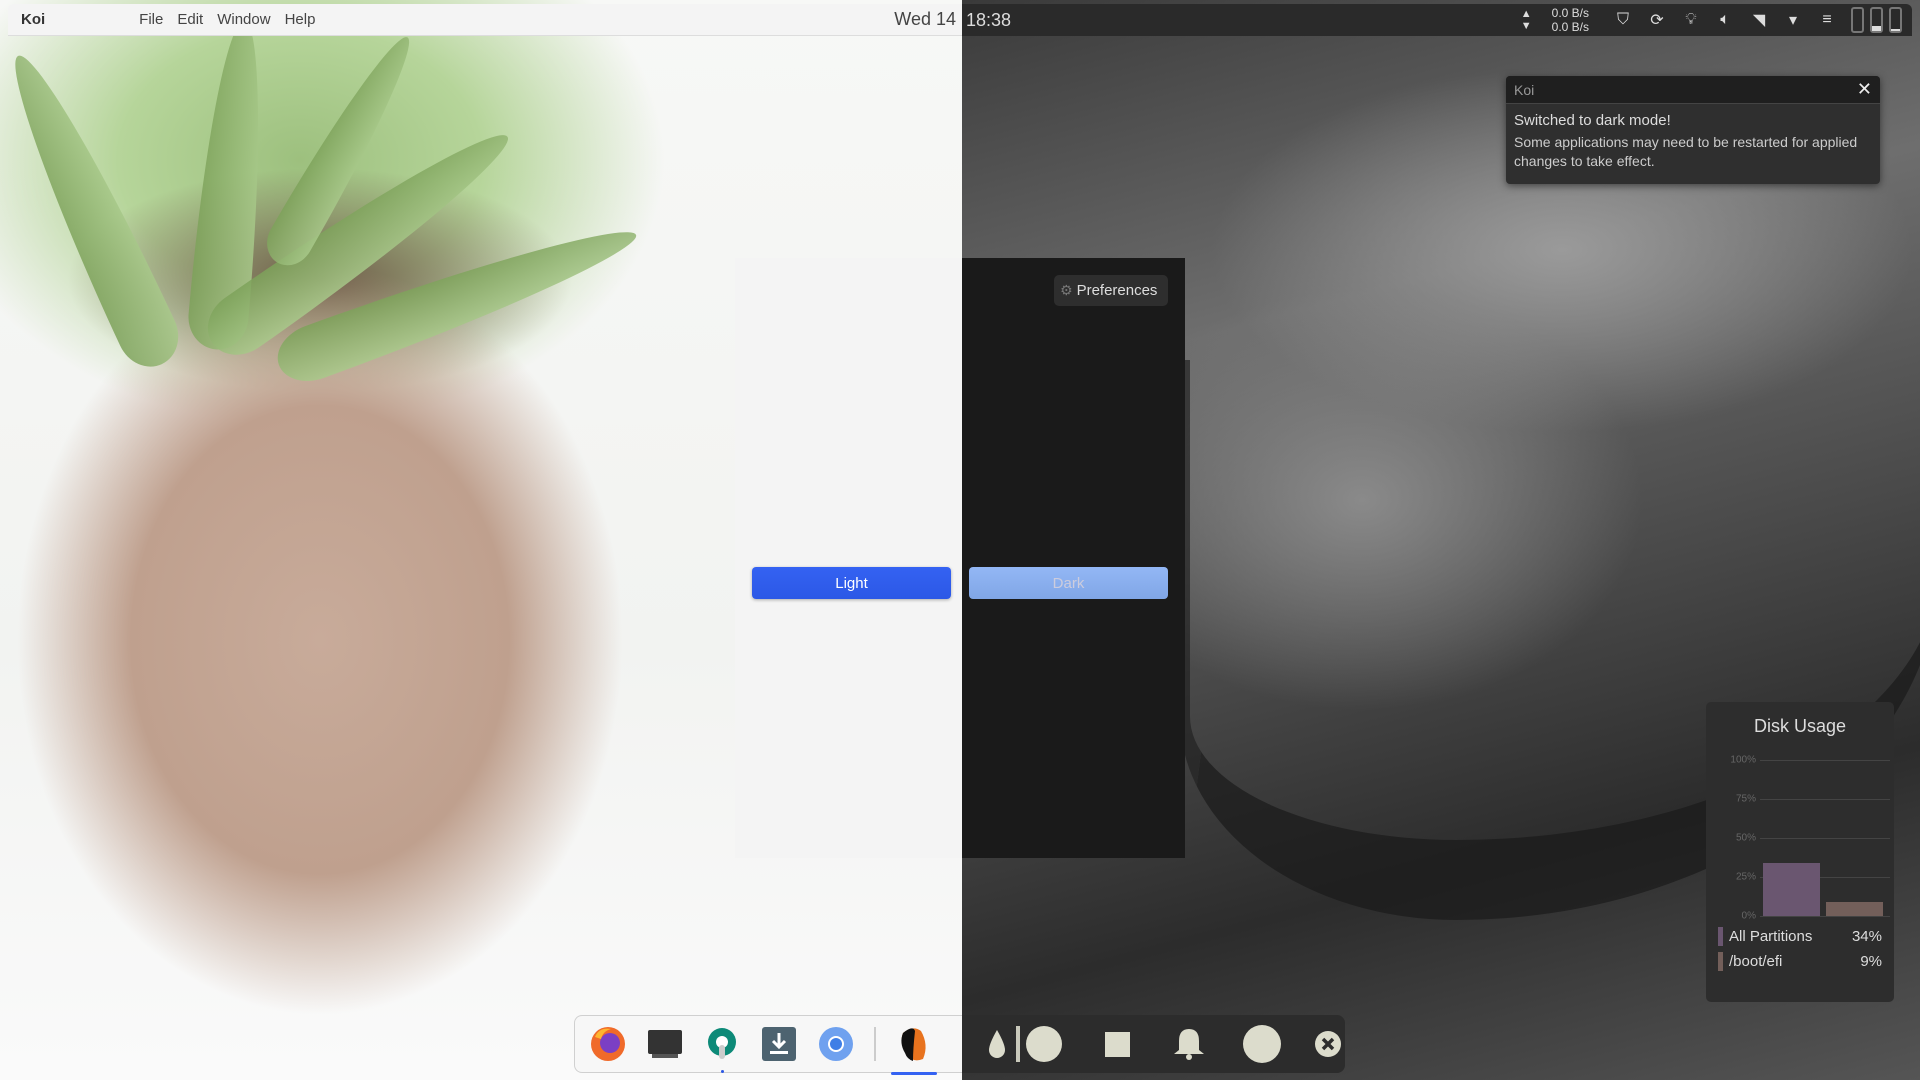 The height and width of the screenshot is (1080, 1920). What do you see at coordinates (722, 1071) in the screenshot?
I see `running-indicator` at bounding box center [722, 1071].